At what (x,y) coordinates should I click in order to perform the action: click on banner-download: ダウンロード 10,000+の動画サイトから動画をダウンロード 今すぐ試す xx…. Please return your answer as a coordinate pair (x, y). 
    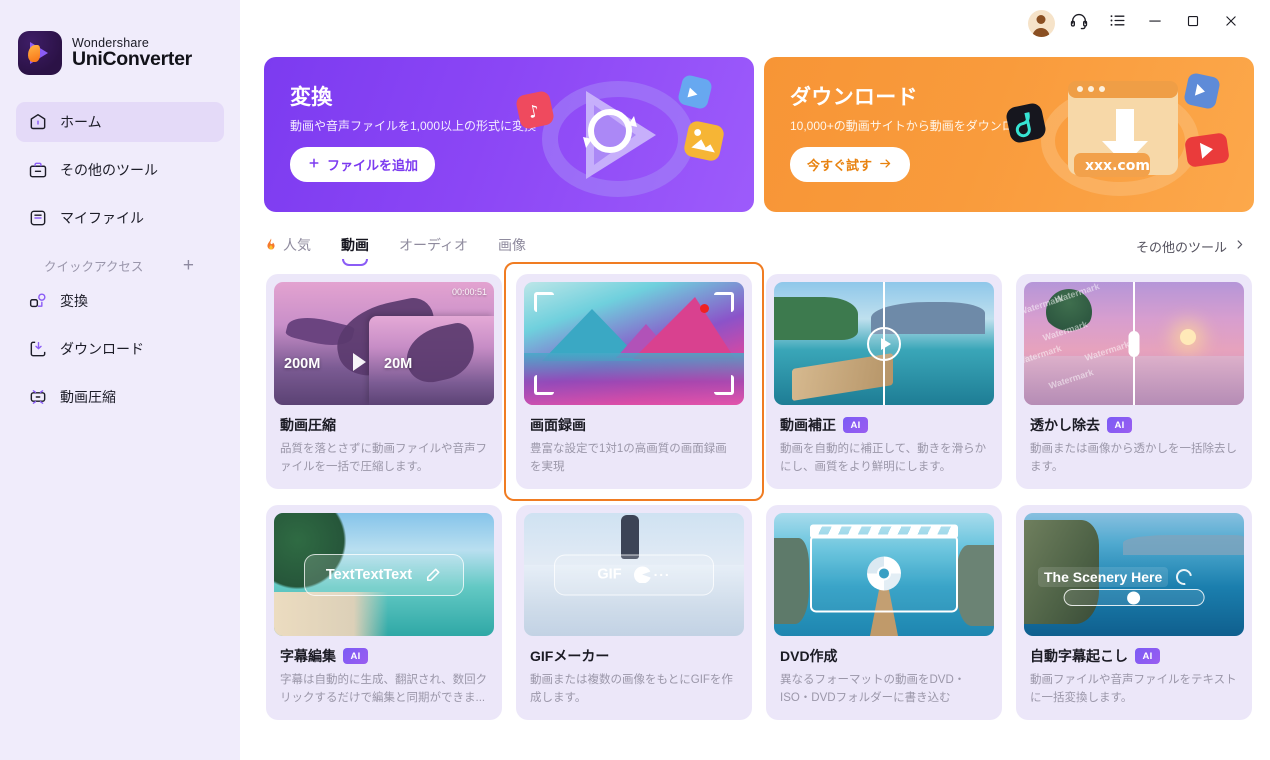
    Looking at the image, I should click on (1009, 134).